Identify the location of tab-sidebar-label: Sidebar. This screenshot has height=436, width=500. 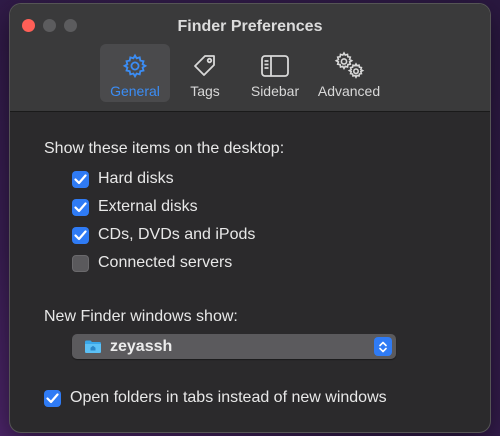
(275, 91).